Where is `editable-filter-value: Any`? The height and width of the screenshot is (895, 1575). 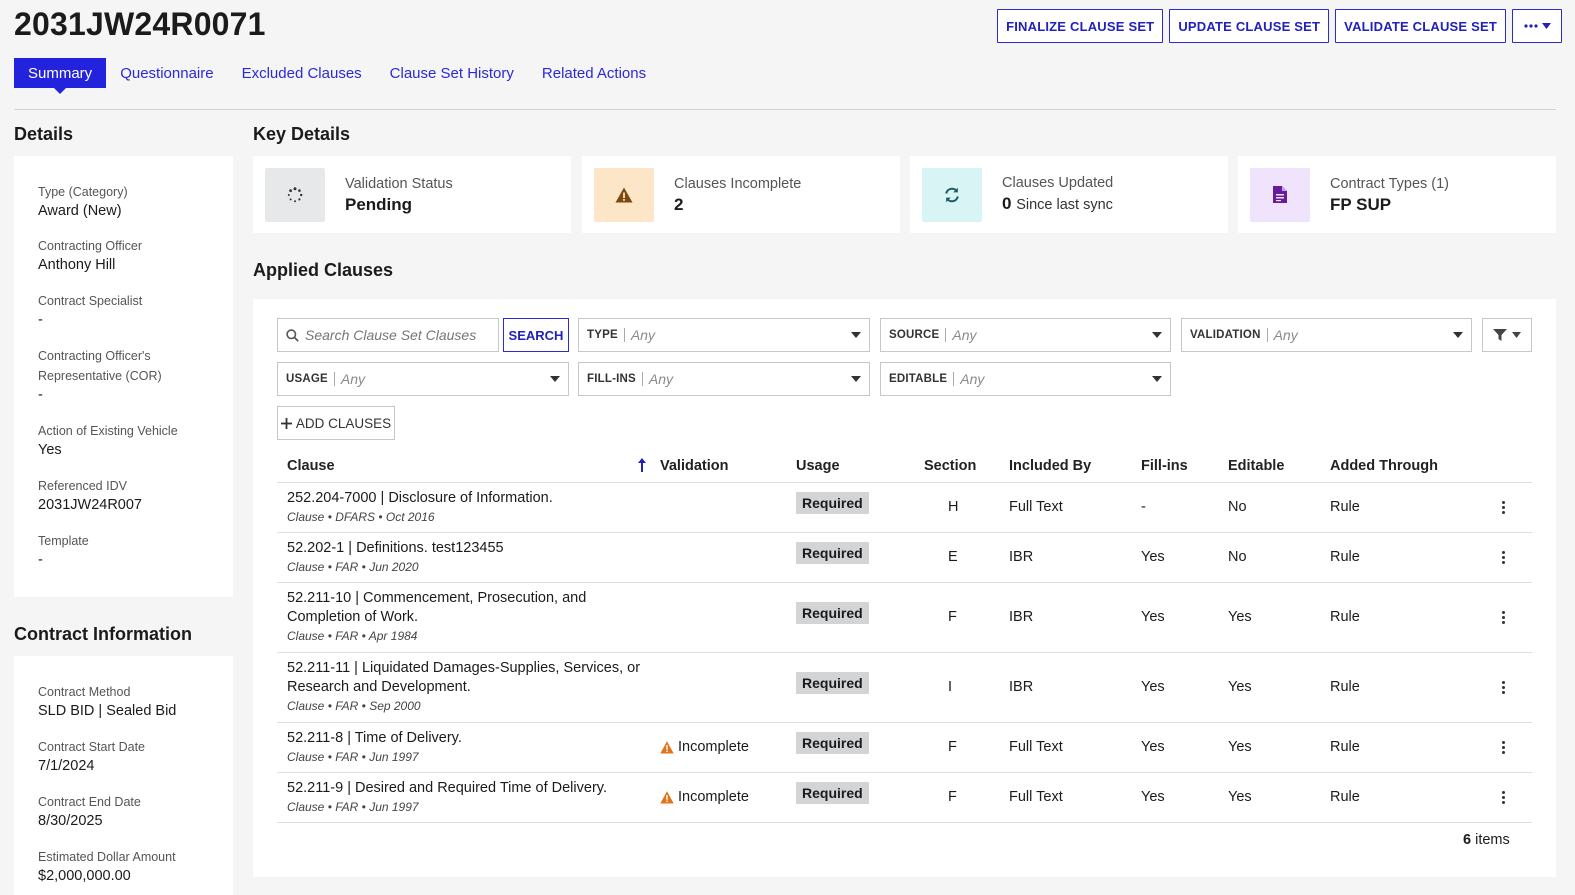 editable-filter-value: Any is located at coordinates (972, 379).